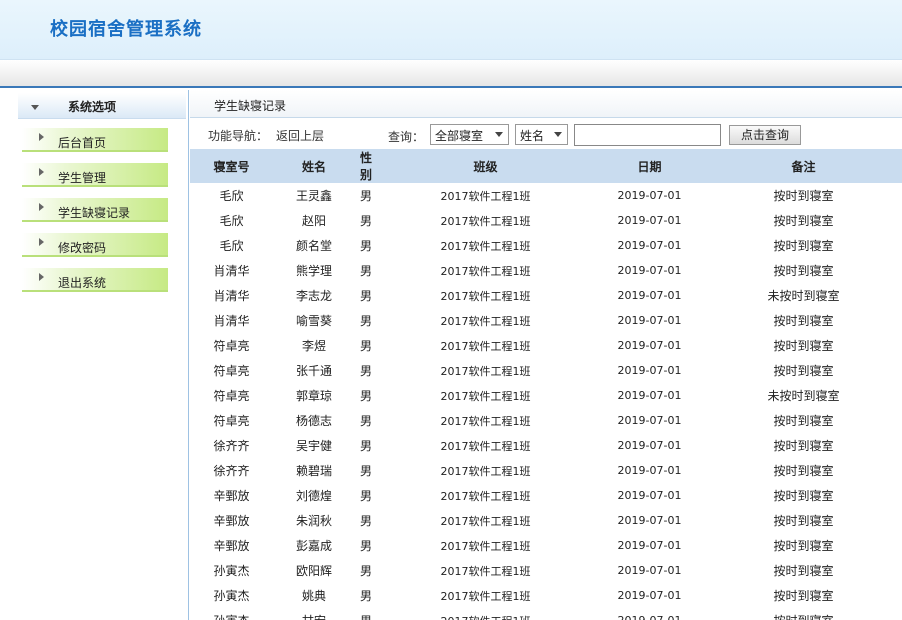  What do you see at coordinates (94, 213) in the screenshot?
I see `sidebar-item-label: 学生缺寝记录` at bounding box center [94, 213].